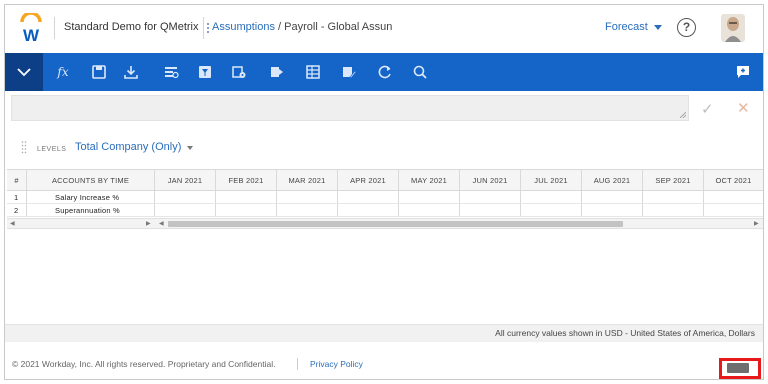 The height and width of the screenshot is (384, 768). What do you see at coordinates (185, 180) in the screenshot?
I see `column-header-month: JAN 2021` at bounding box center [185, 180].